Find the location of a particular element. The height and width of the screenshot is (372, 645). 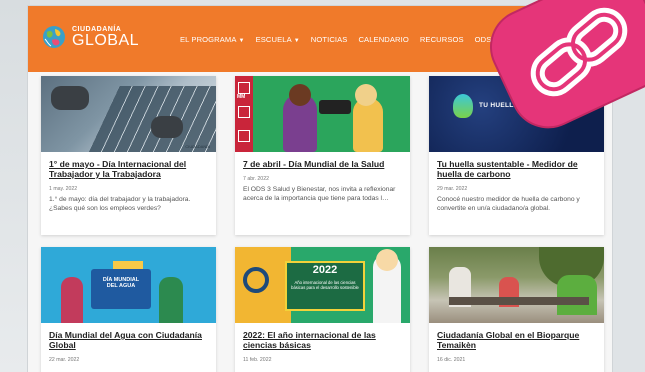

site-logo: CIUDADANÍA GLOBAL is located at coordinates (90, 37).